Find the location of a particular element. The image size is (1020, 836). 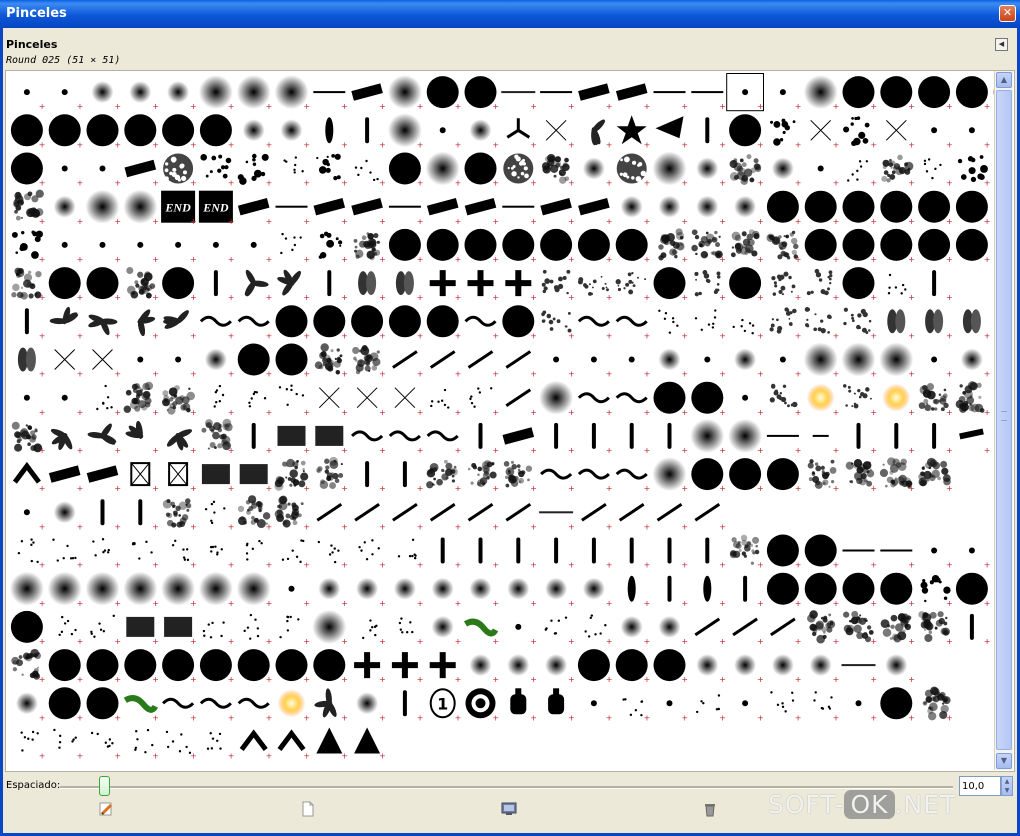

scroll-thumb is located at coordinates (1004, 420).